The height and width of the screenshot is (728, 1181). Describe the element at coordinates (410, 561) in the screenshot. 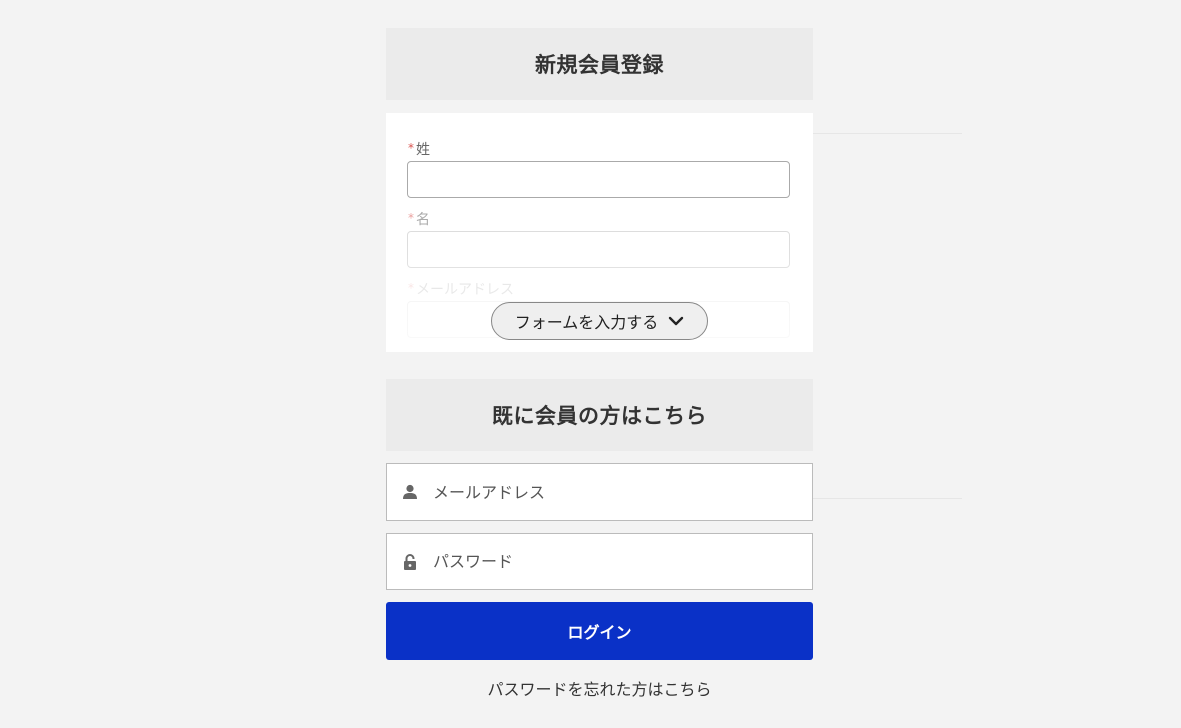

I see `lock-icon` at that location.